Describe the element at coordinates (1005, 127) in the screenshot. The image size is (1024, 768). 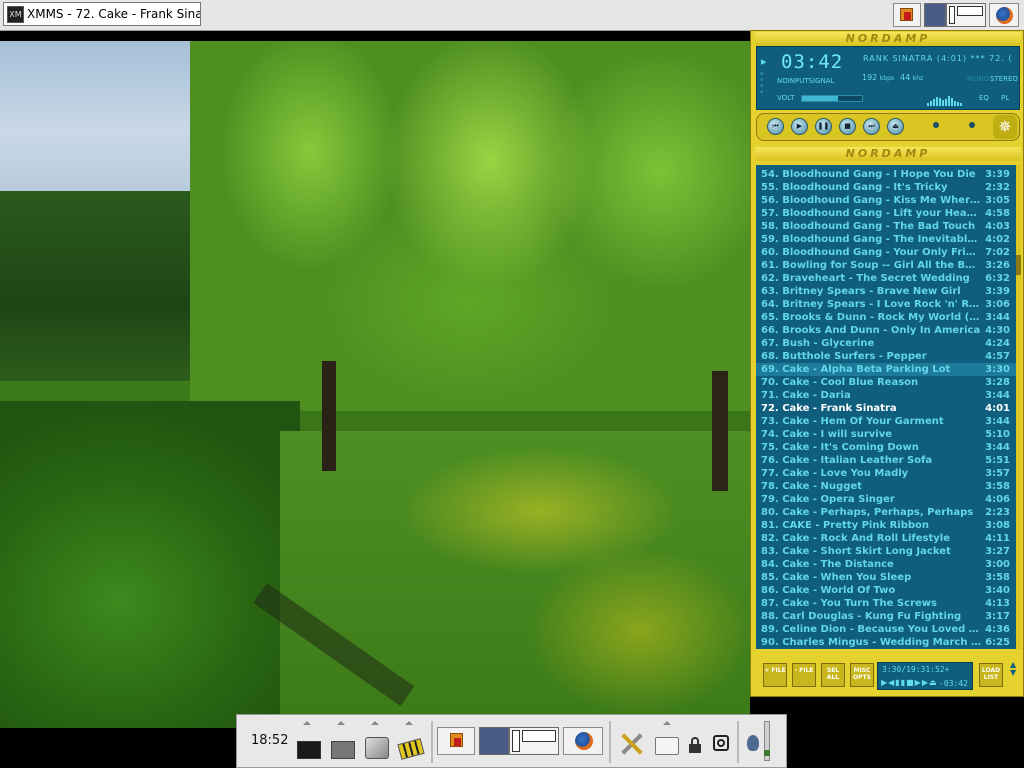
I see `skin-menu-icon: ✵` at that location.